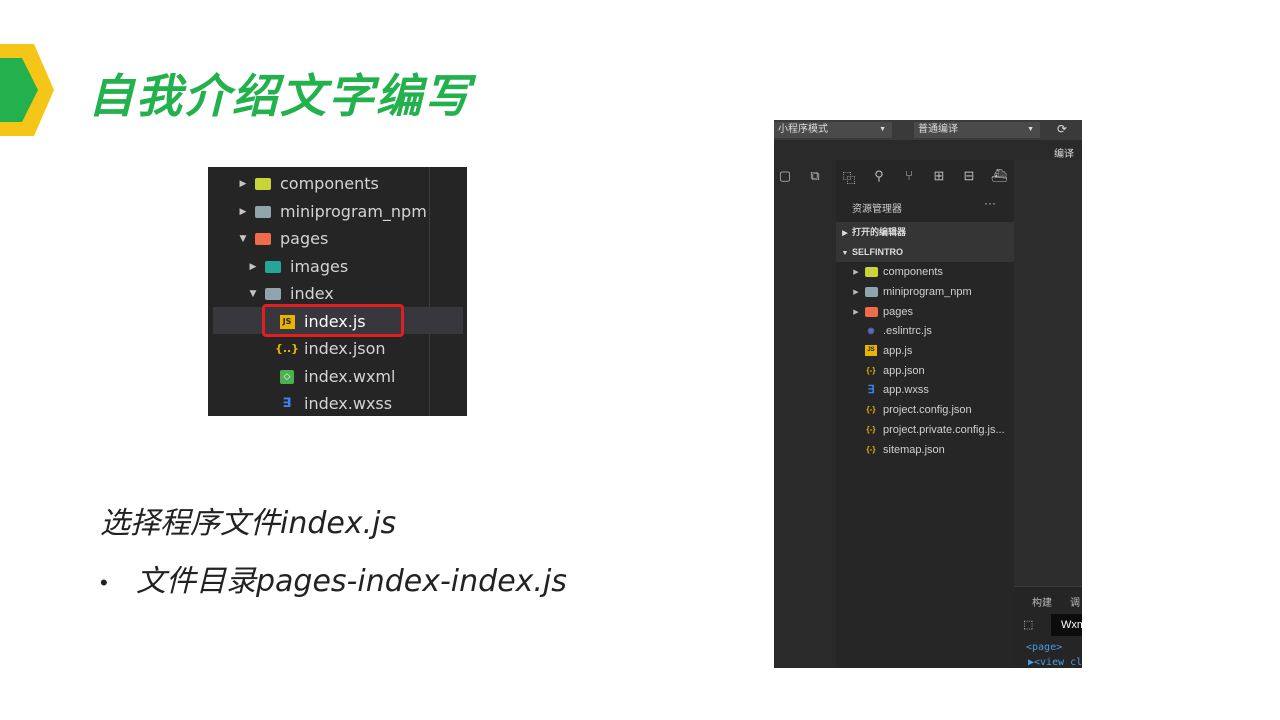  I want to click on explorer-title: 资源管理器, so click(877, 209).